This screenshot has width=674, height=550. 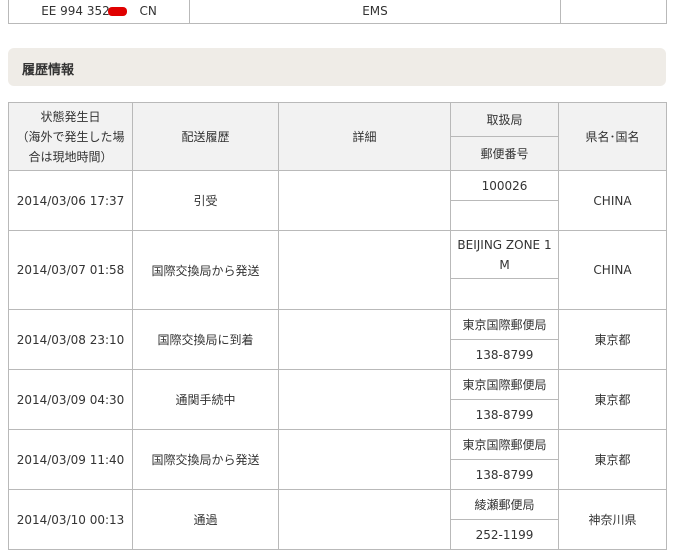 I want to click on row-status: 通関手続中, so click(x=205, y=399).